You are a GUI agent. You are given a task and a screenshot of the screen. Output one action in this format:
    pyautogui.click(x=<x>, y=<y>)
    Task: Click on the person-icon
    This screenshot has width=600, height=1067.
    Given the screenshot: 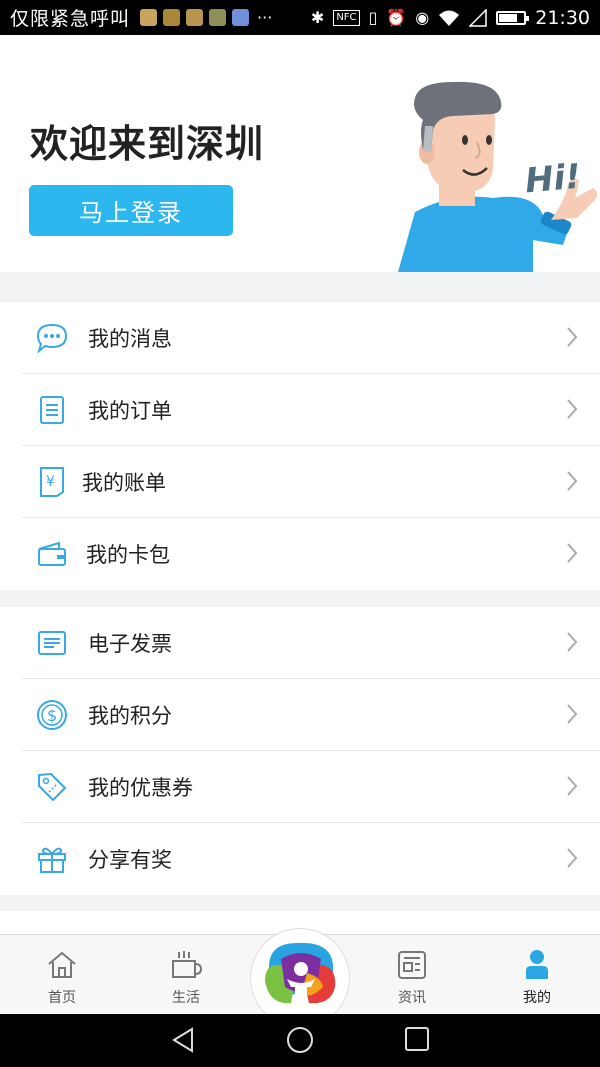 What is the action you would take?
    pyautogui.click(x=537, y=965)
    